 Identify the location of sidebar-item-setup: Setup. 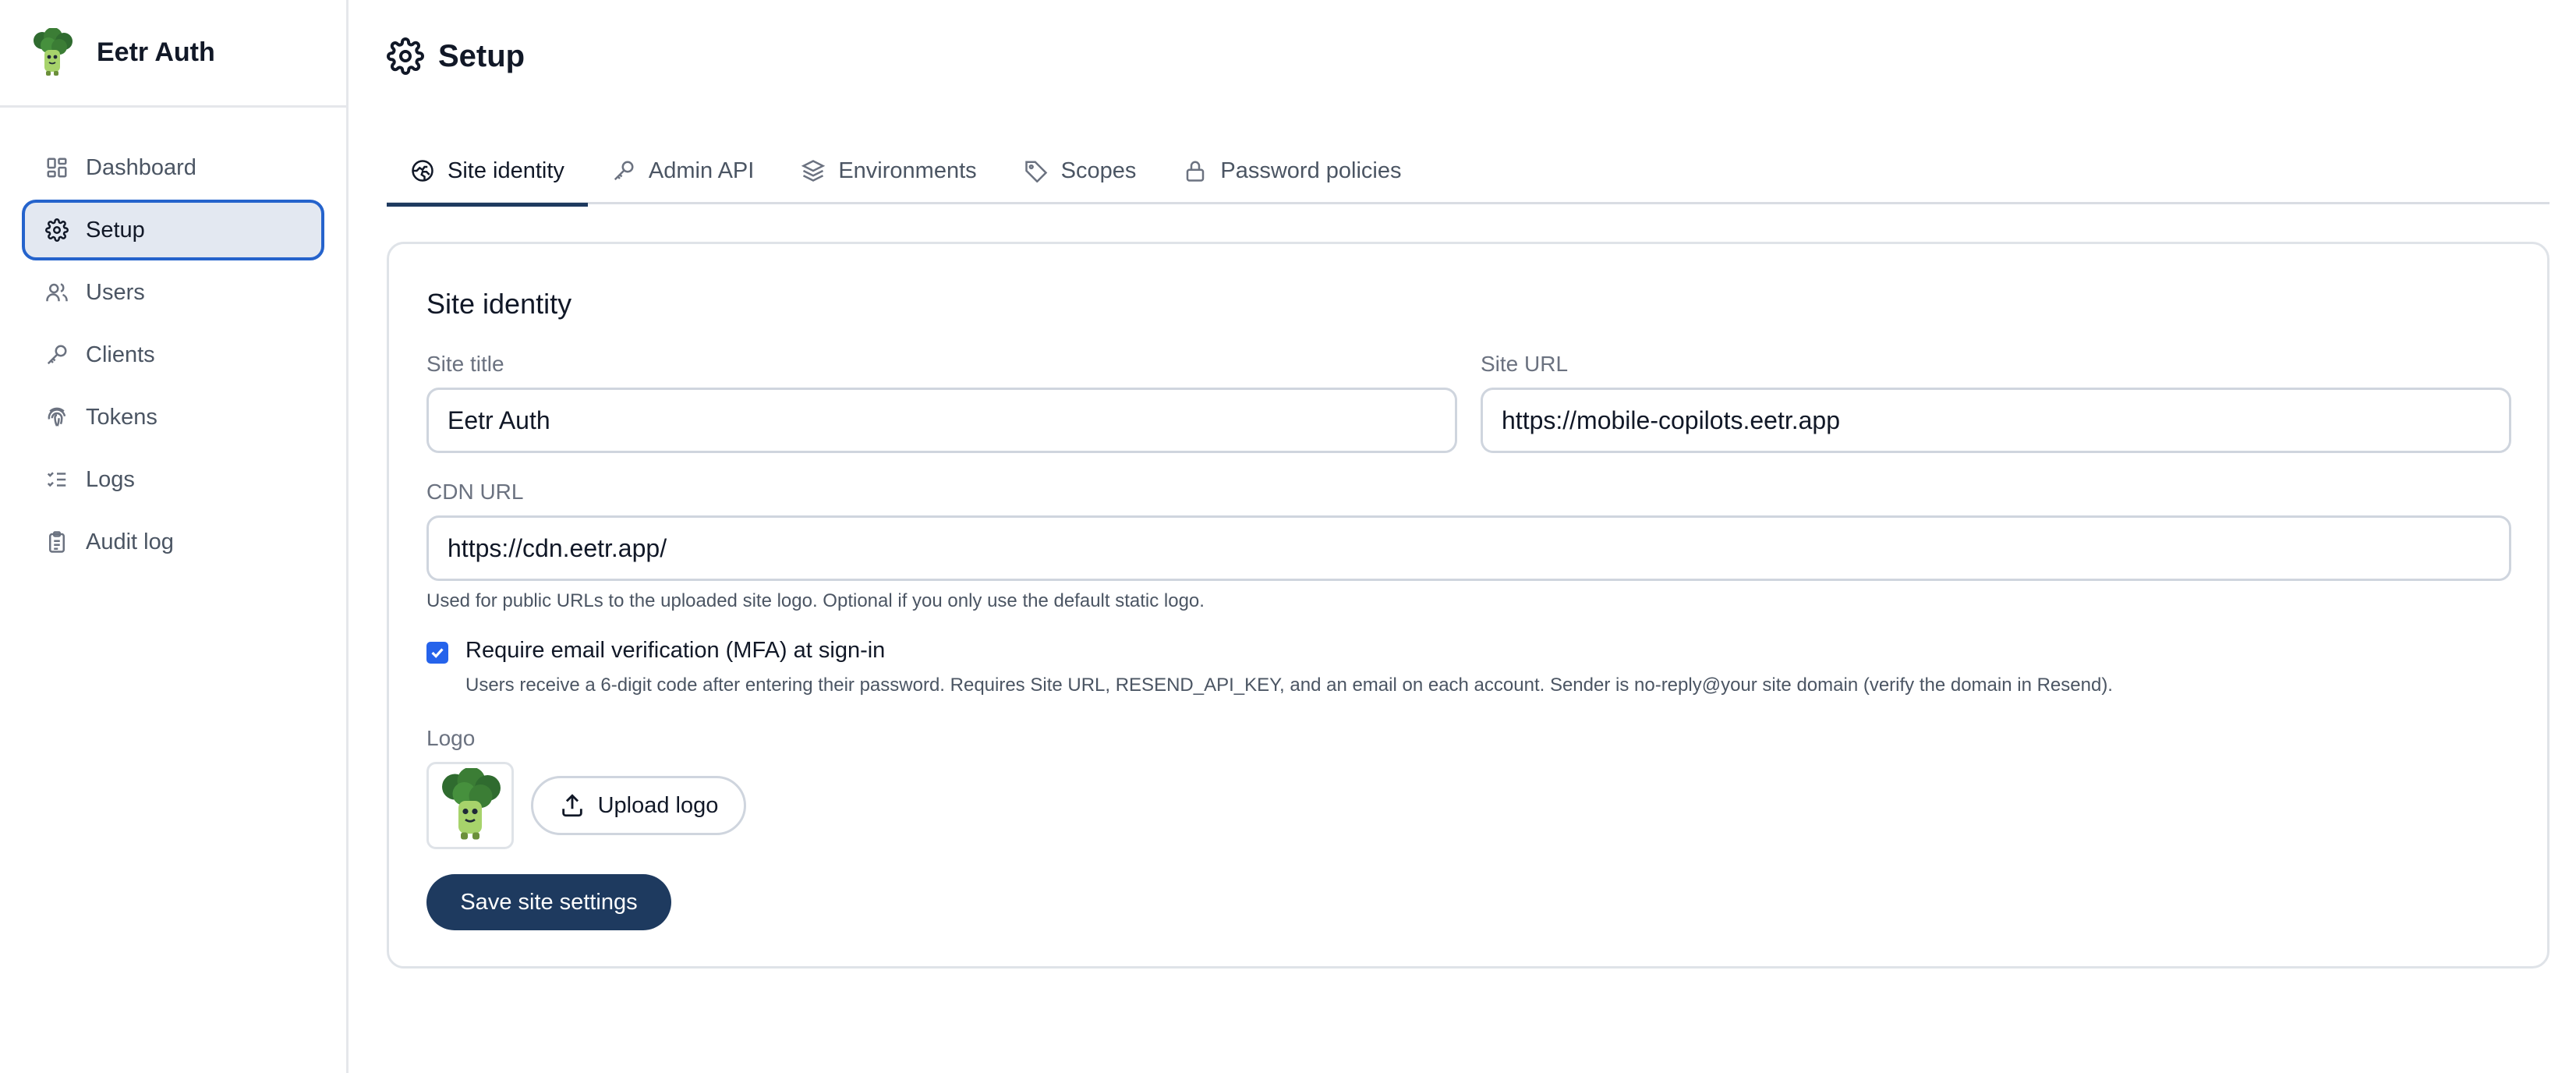
(173, 230).